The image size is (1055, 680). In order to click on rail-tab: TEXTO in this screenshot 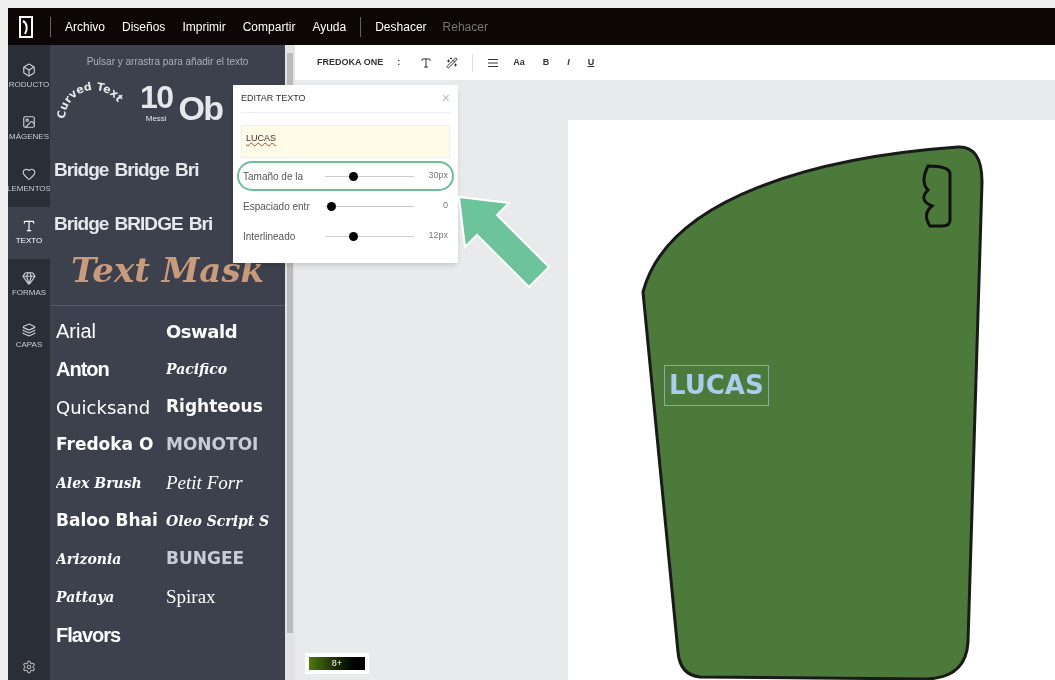, I will do `click(29, 233)`.